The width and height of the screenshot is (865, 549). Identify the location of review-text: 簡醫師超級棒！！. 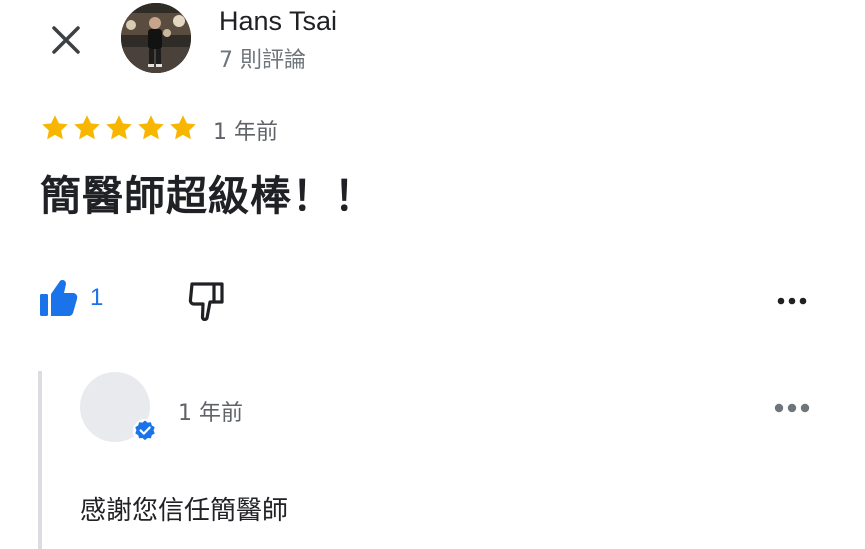
(208, 196).